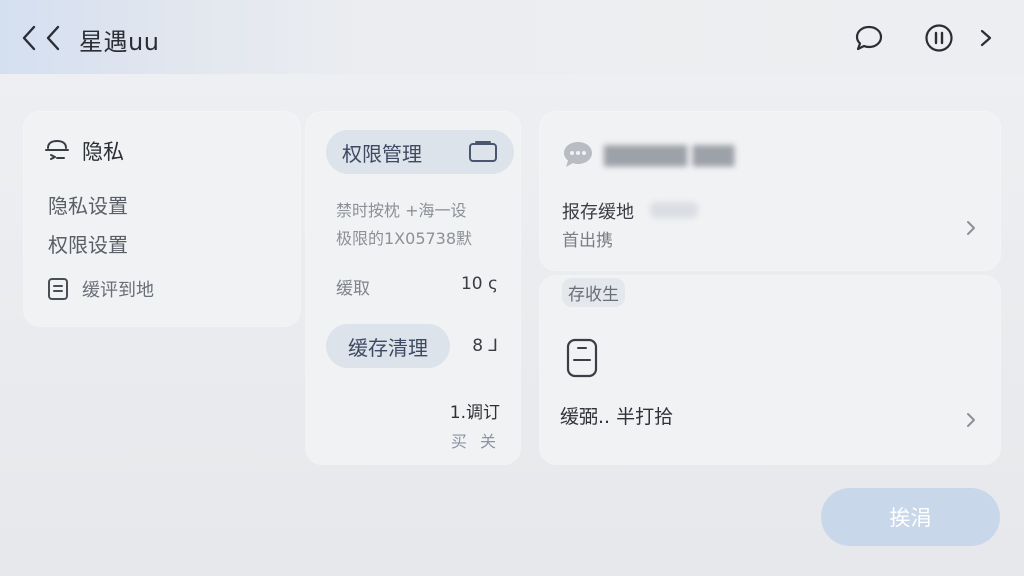 This screenshot has width=1024, height=576. I want to click on permission-desc-line1: 禁时按枕 +海一设, so click(401, 210).